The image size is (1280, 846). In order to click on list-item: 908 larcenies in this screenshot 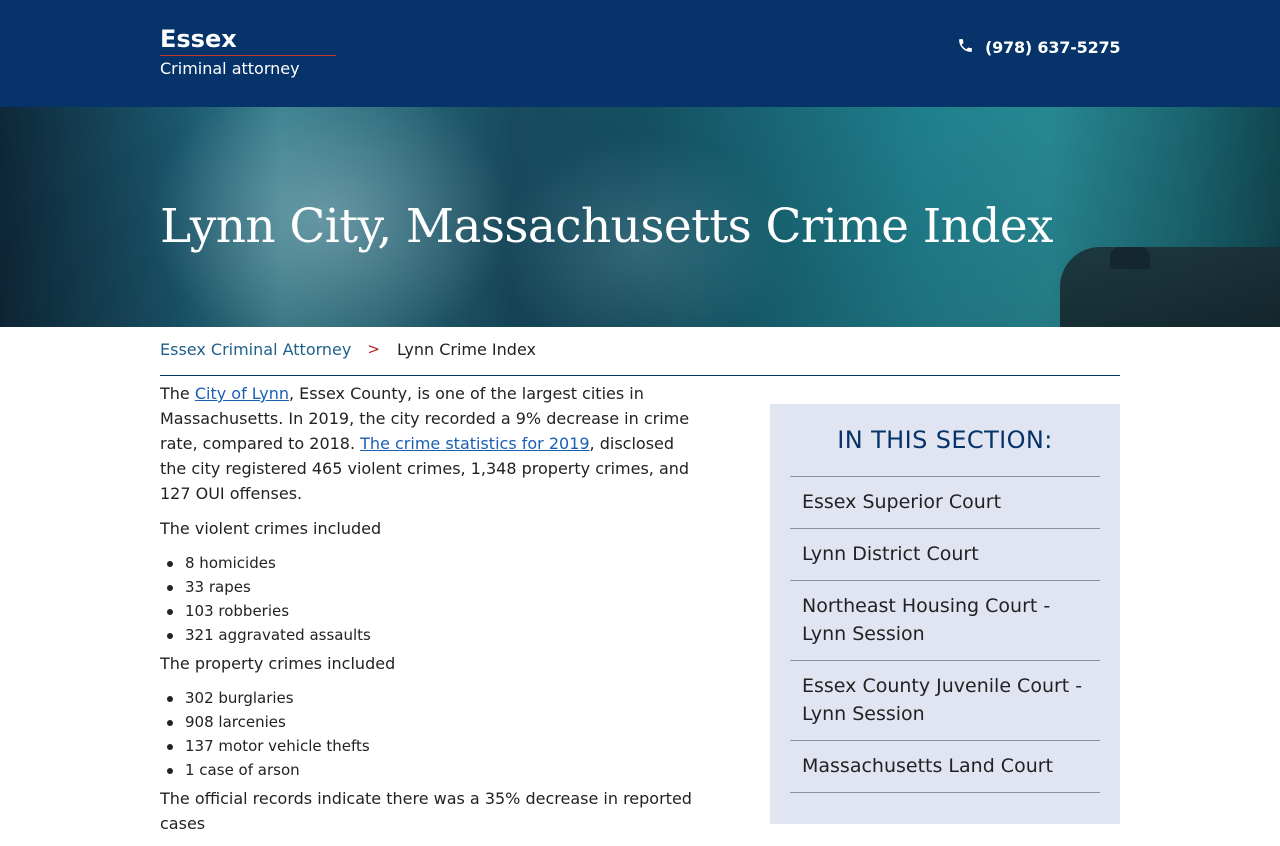, I will do `click(432, 722)`.